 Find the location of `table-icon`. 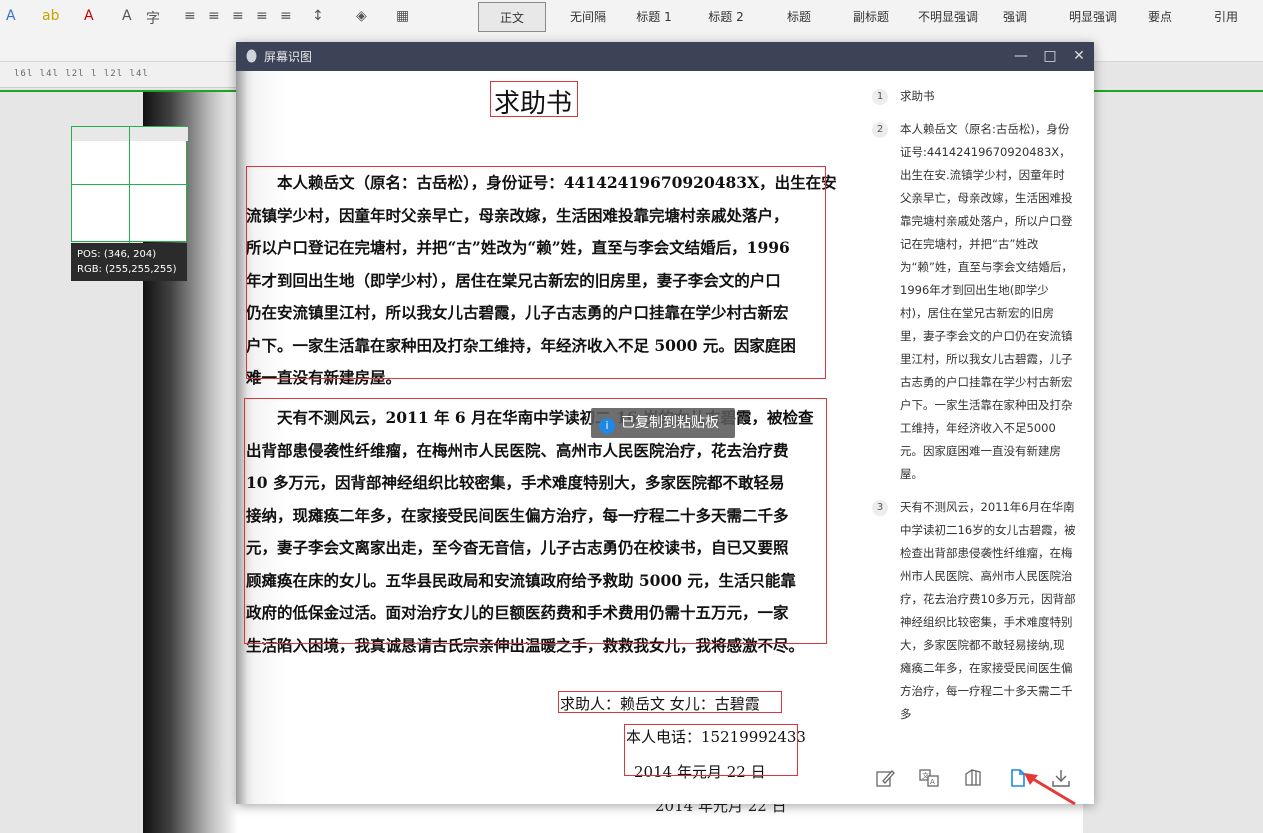

table-icon is located at coordinates (973, 778).